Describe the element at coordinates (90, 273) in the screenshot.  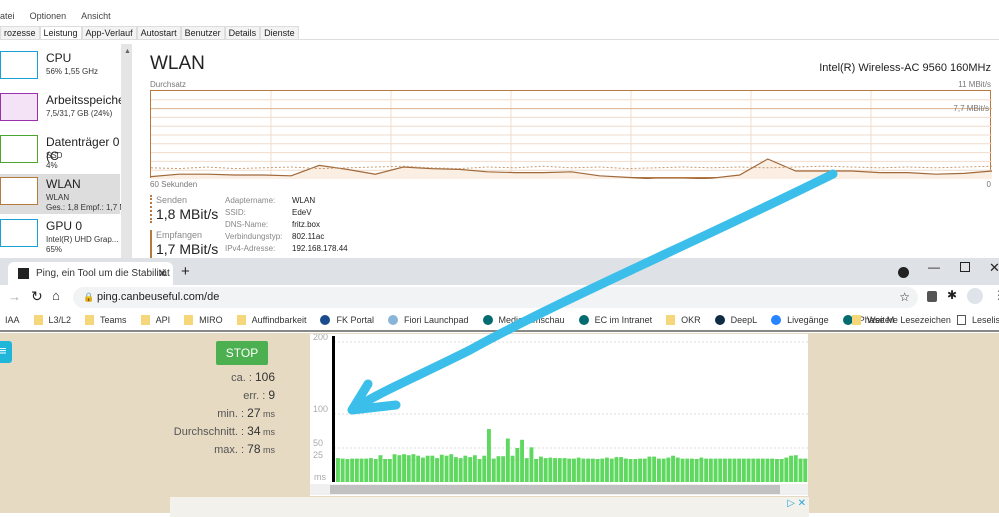
I see `browser-tab: Ping, ein Tool um die Stabilität Ih ✕` at that location.